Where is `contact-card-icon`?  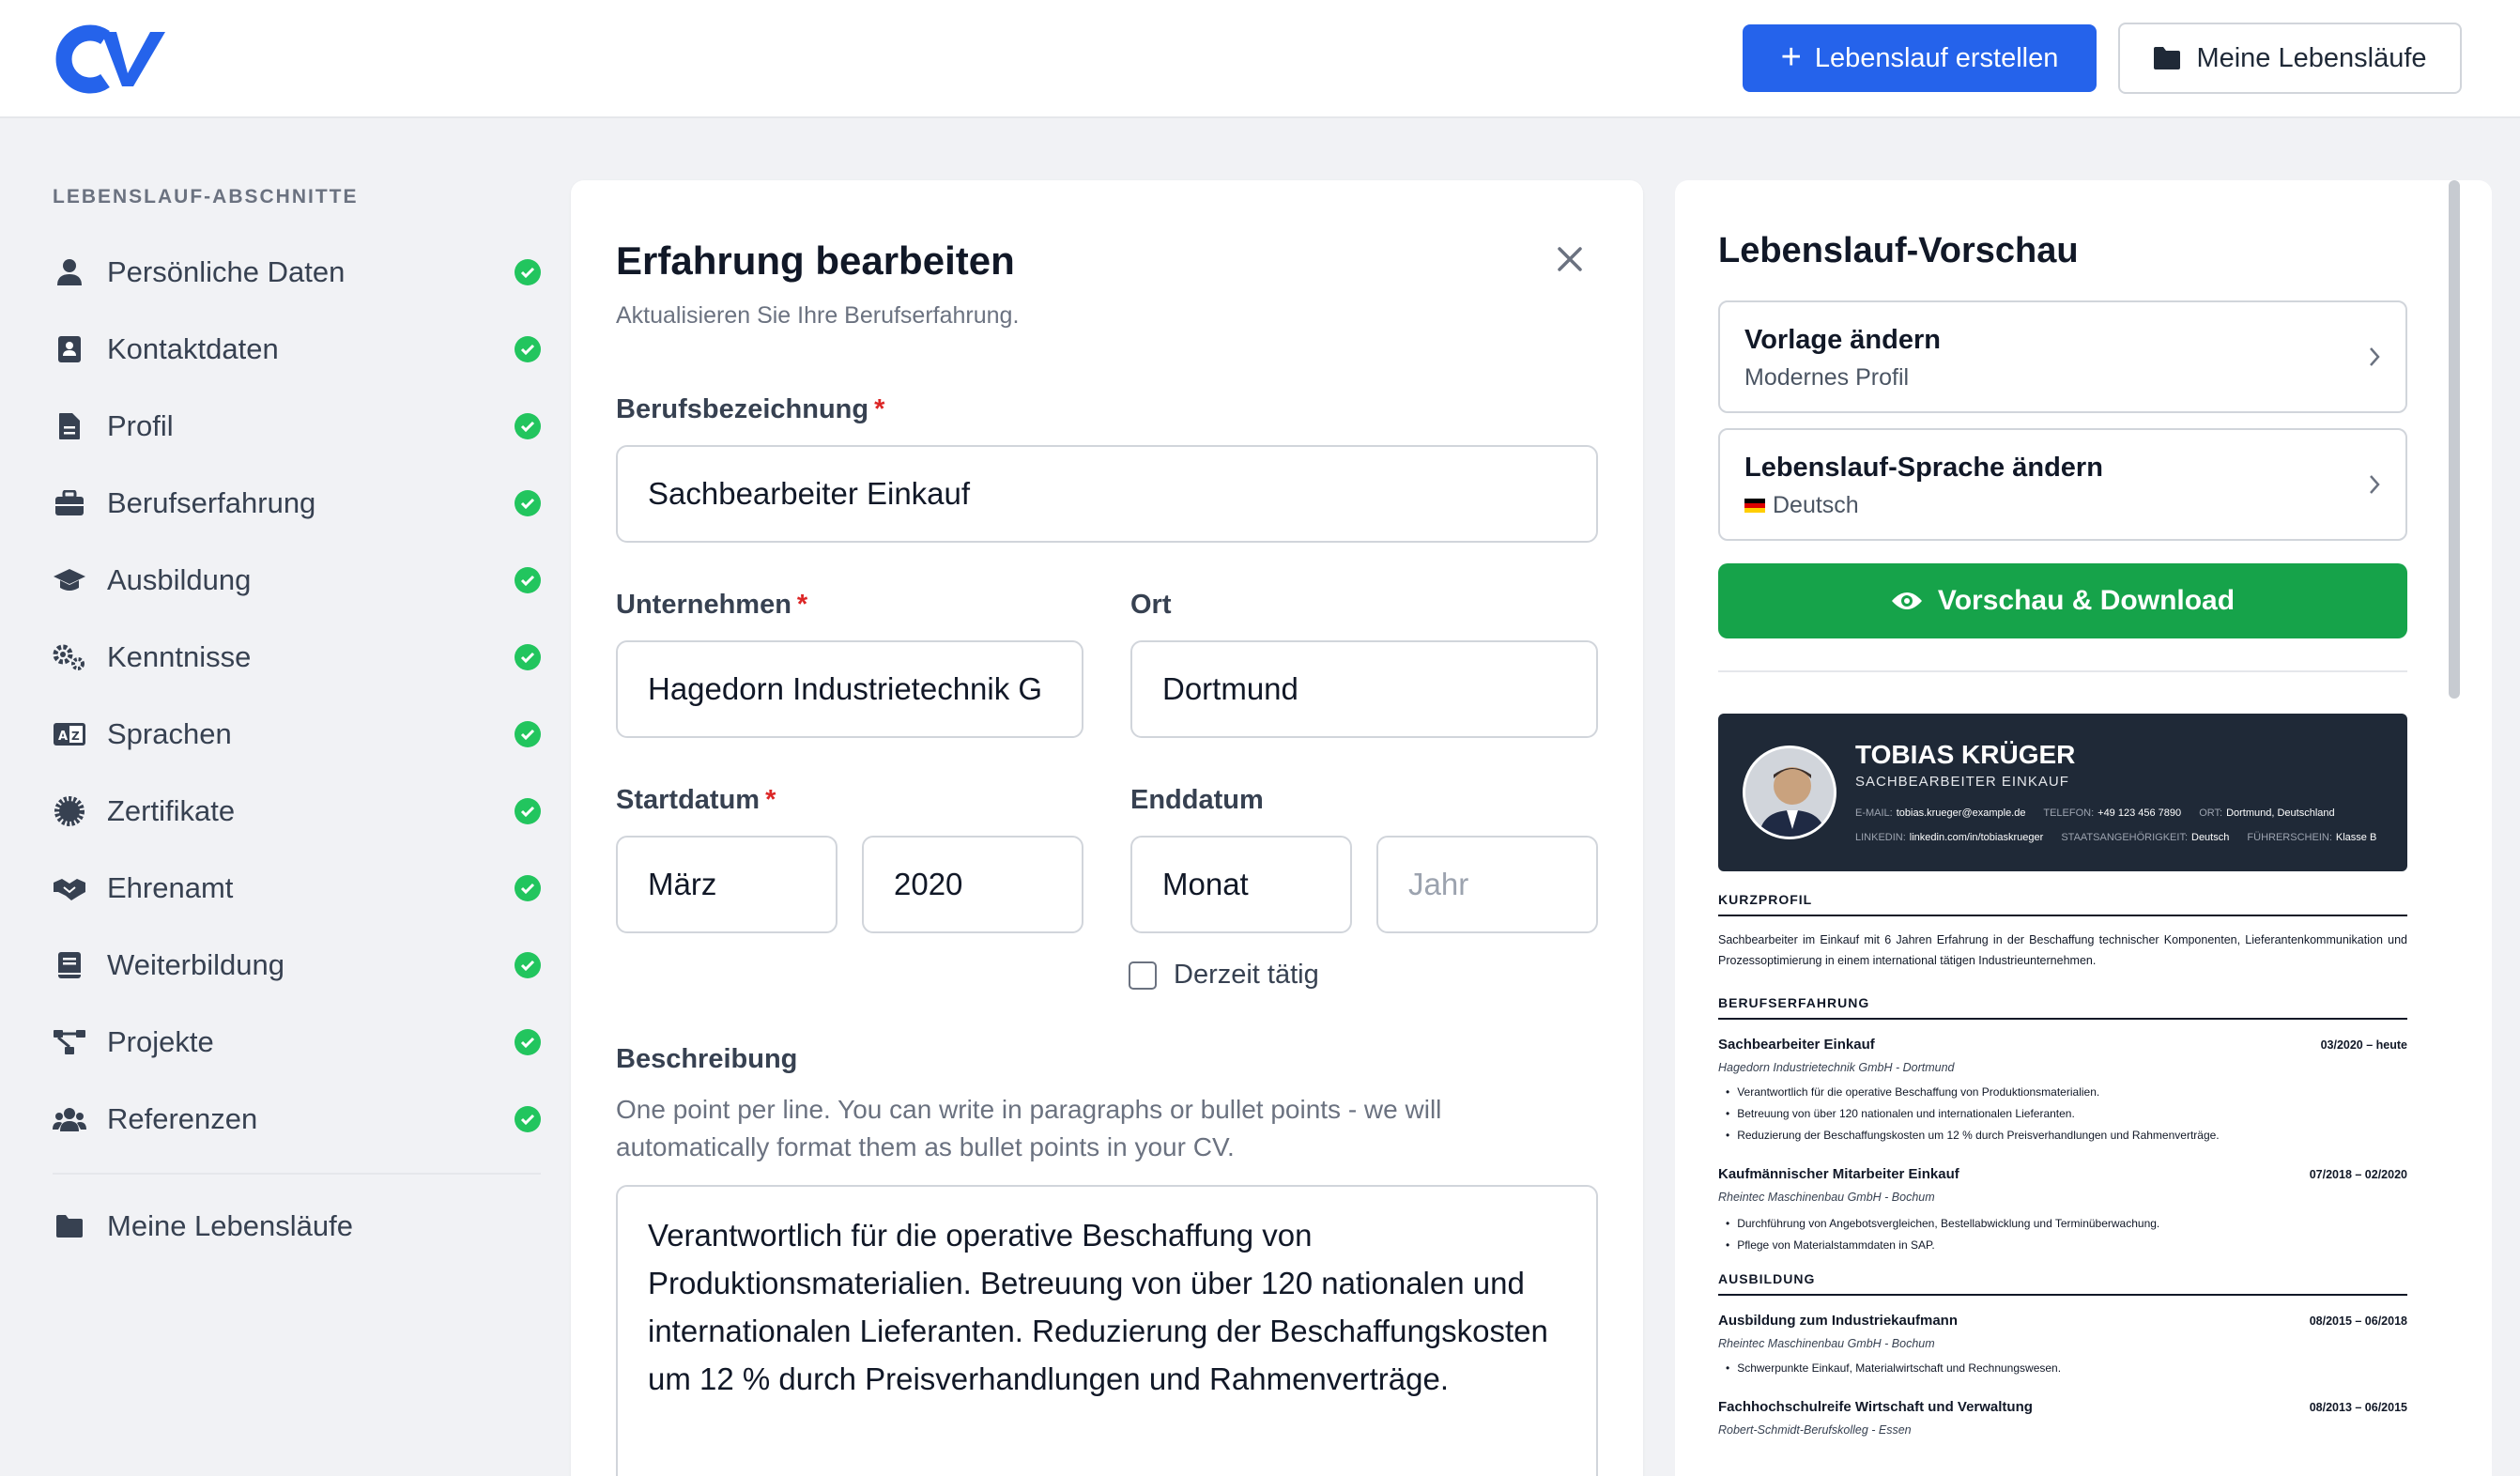
contact-card-icon is located at coordinates (69, 349).